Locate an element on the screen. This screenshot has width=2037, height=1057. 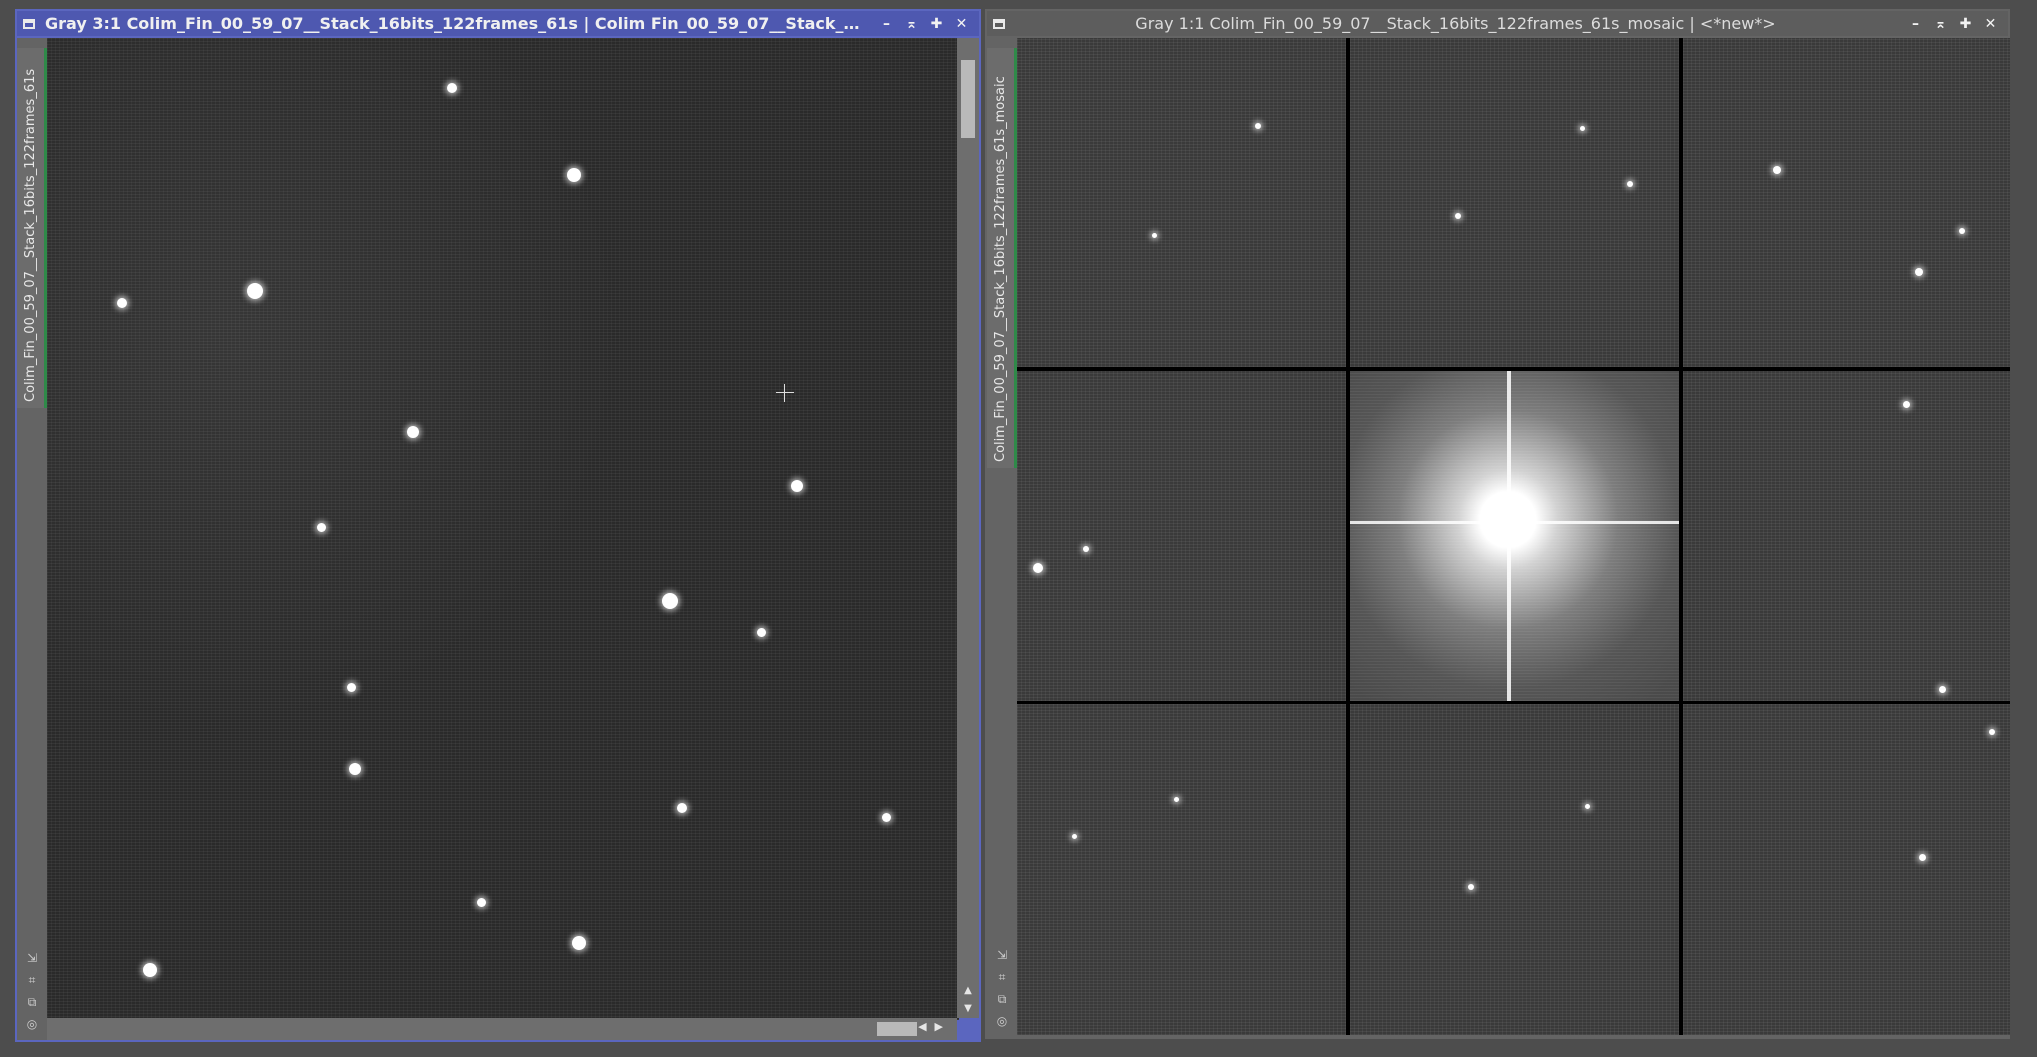
mosaic-tile-bright-star is located at coordinates (1514, 536).